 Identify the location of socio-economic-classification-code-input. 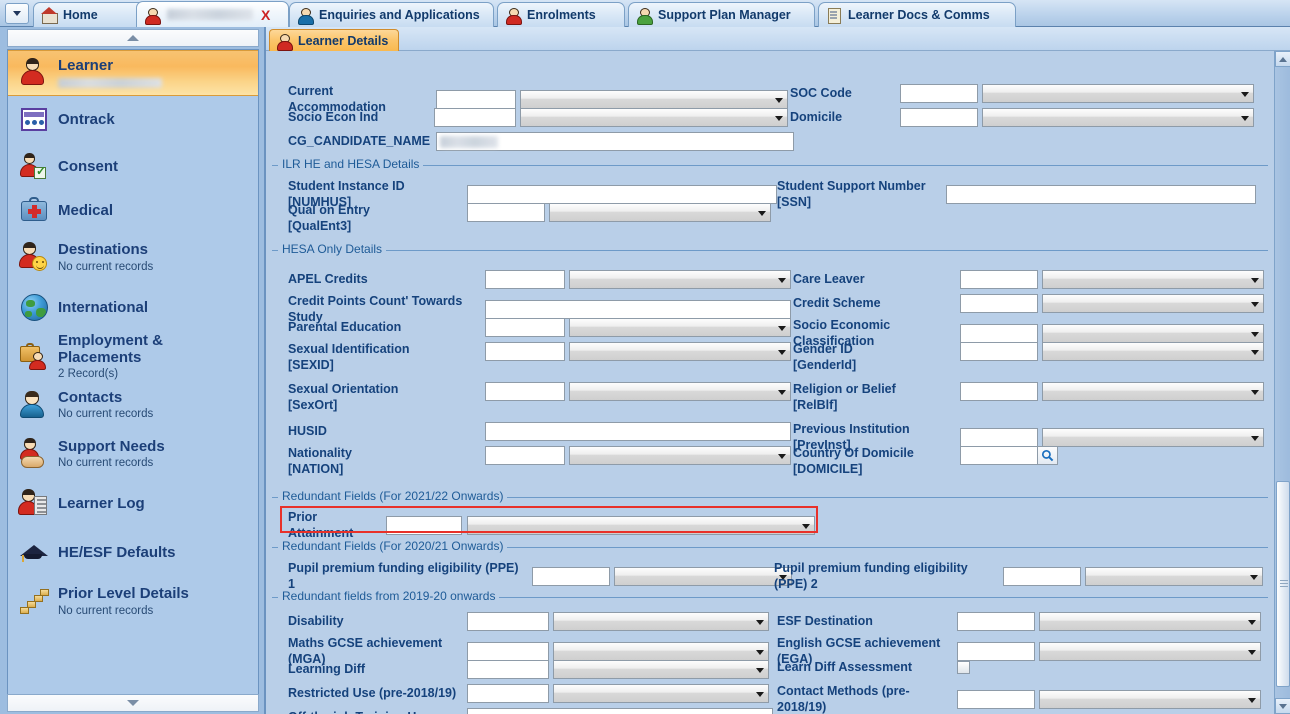
(999, 334).